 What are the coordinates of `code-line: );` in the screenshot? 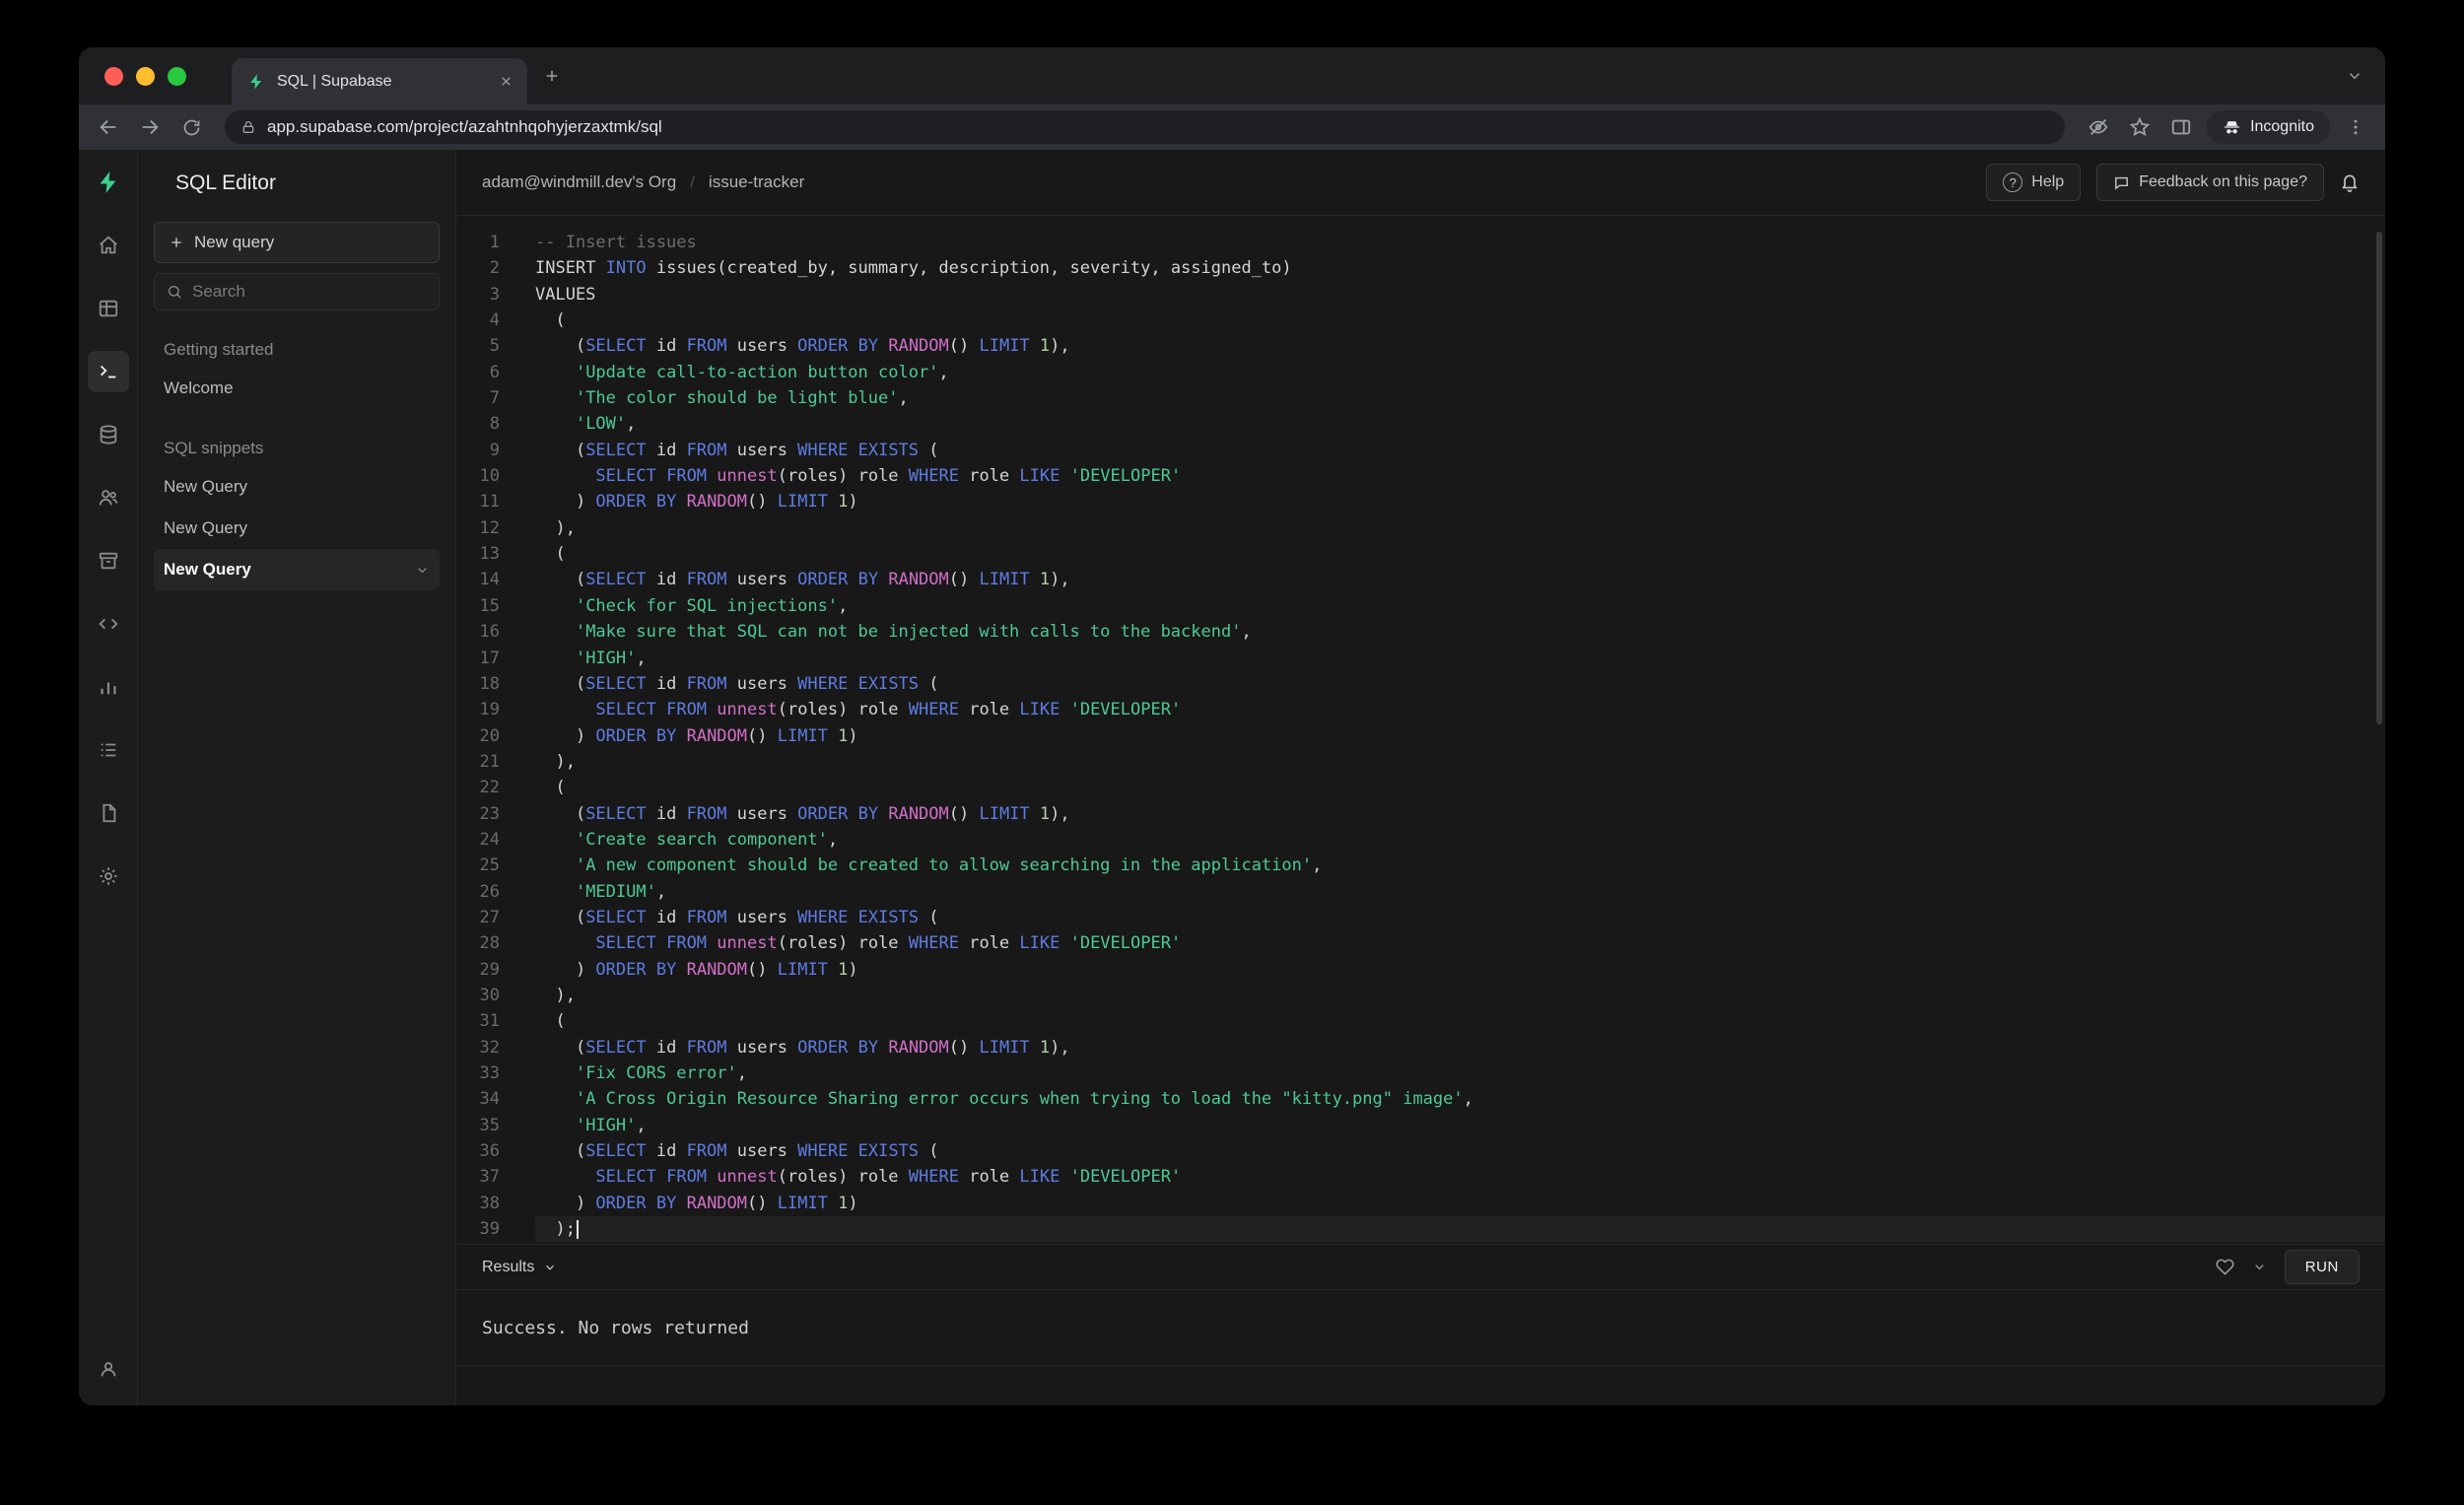 It's located at (1460, 1229).